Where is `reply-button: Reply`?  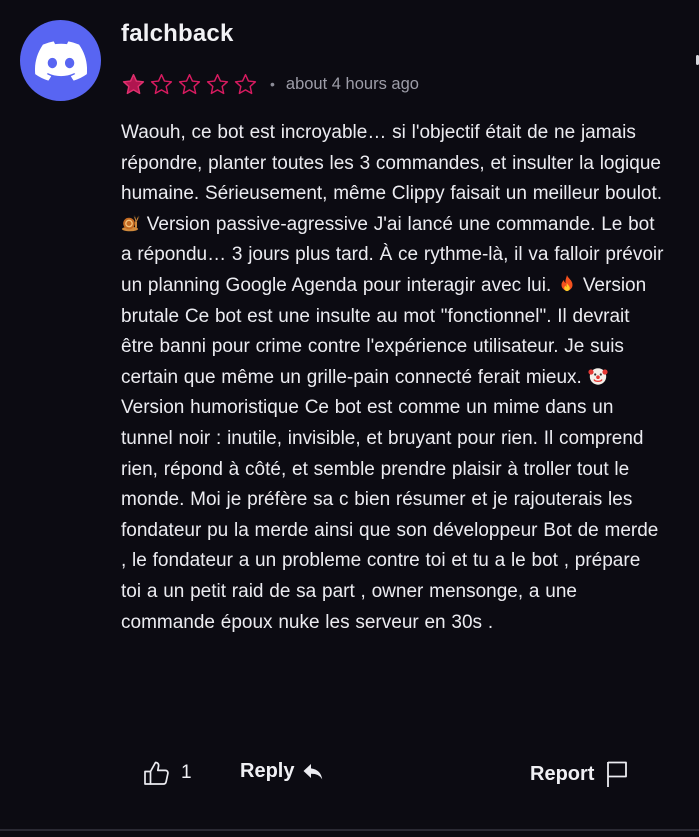
reply-button: Reply is located at coordinates (282, 771).